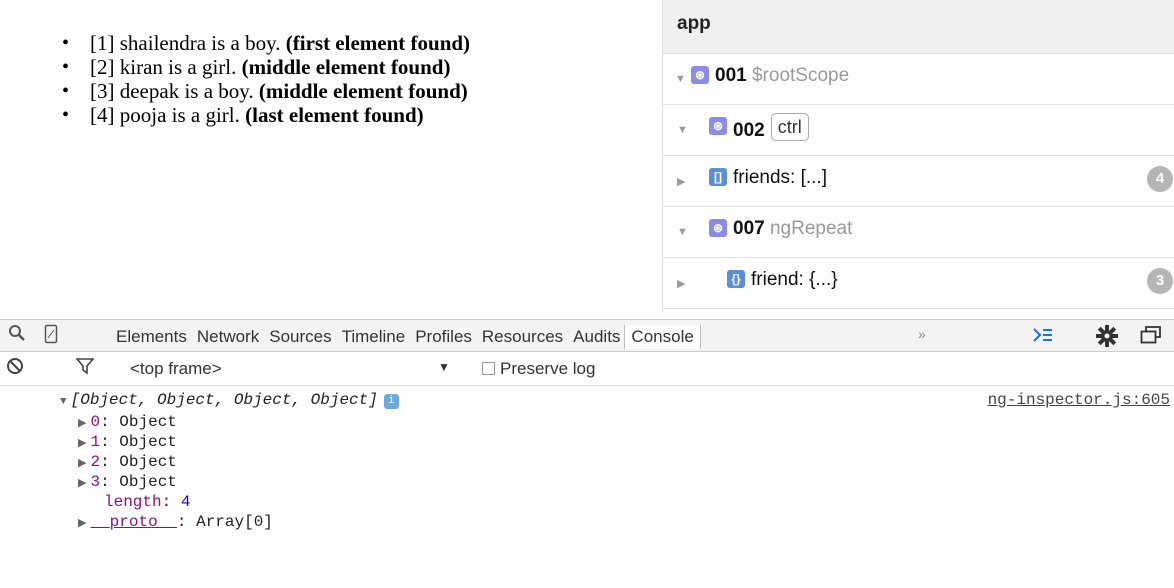  Describe the element at coordinates (1079, 400) in the screenshot. I see `source-link: ng-inspector.js:605` at that location.